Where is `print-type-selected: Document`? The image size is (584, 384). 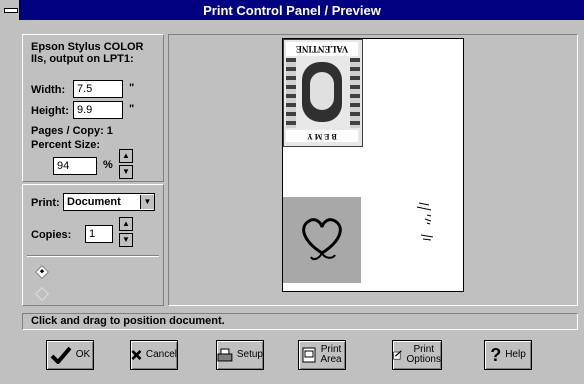
print-type-selected: Document is located at coordinates (94, 202).